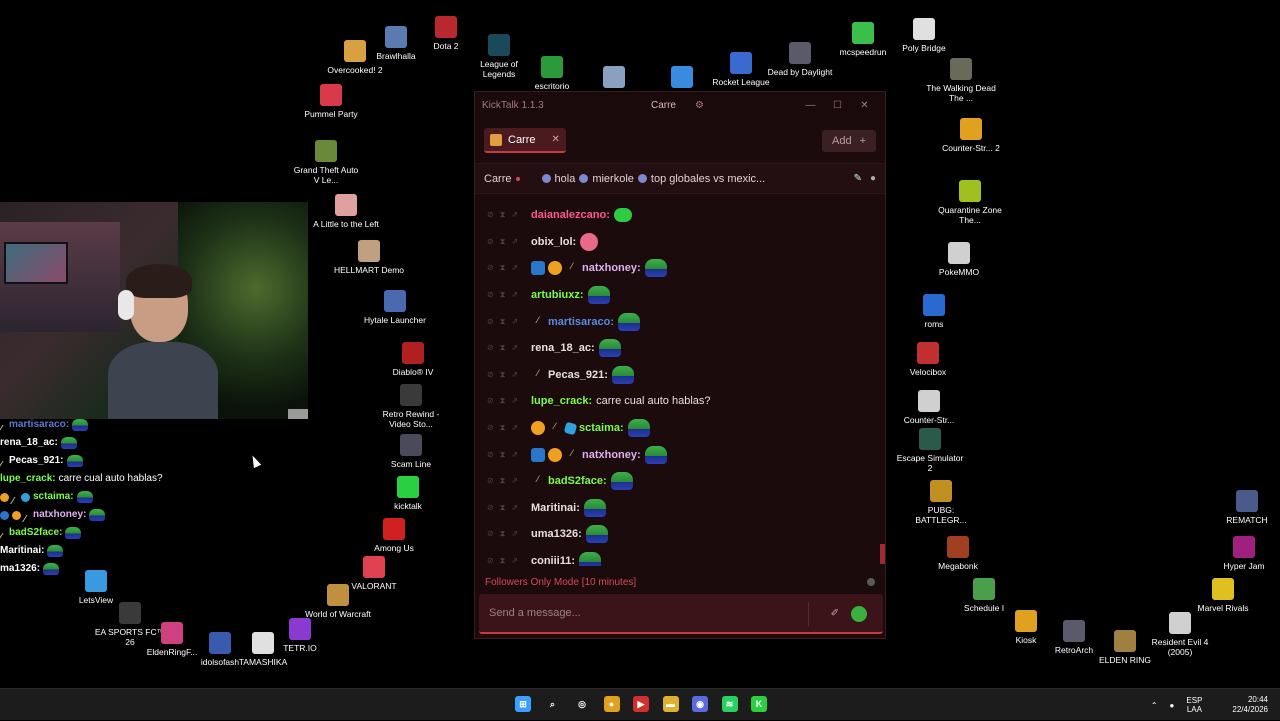 The width and height of the screenshot is (1280, 721). What do you see at coordinates (930, 450) in the screenshot?
I see `desktop-icon: Escape Simulator 2` at bounding box center [930, 450].